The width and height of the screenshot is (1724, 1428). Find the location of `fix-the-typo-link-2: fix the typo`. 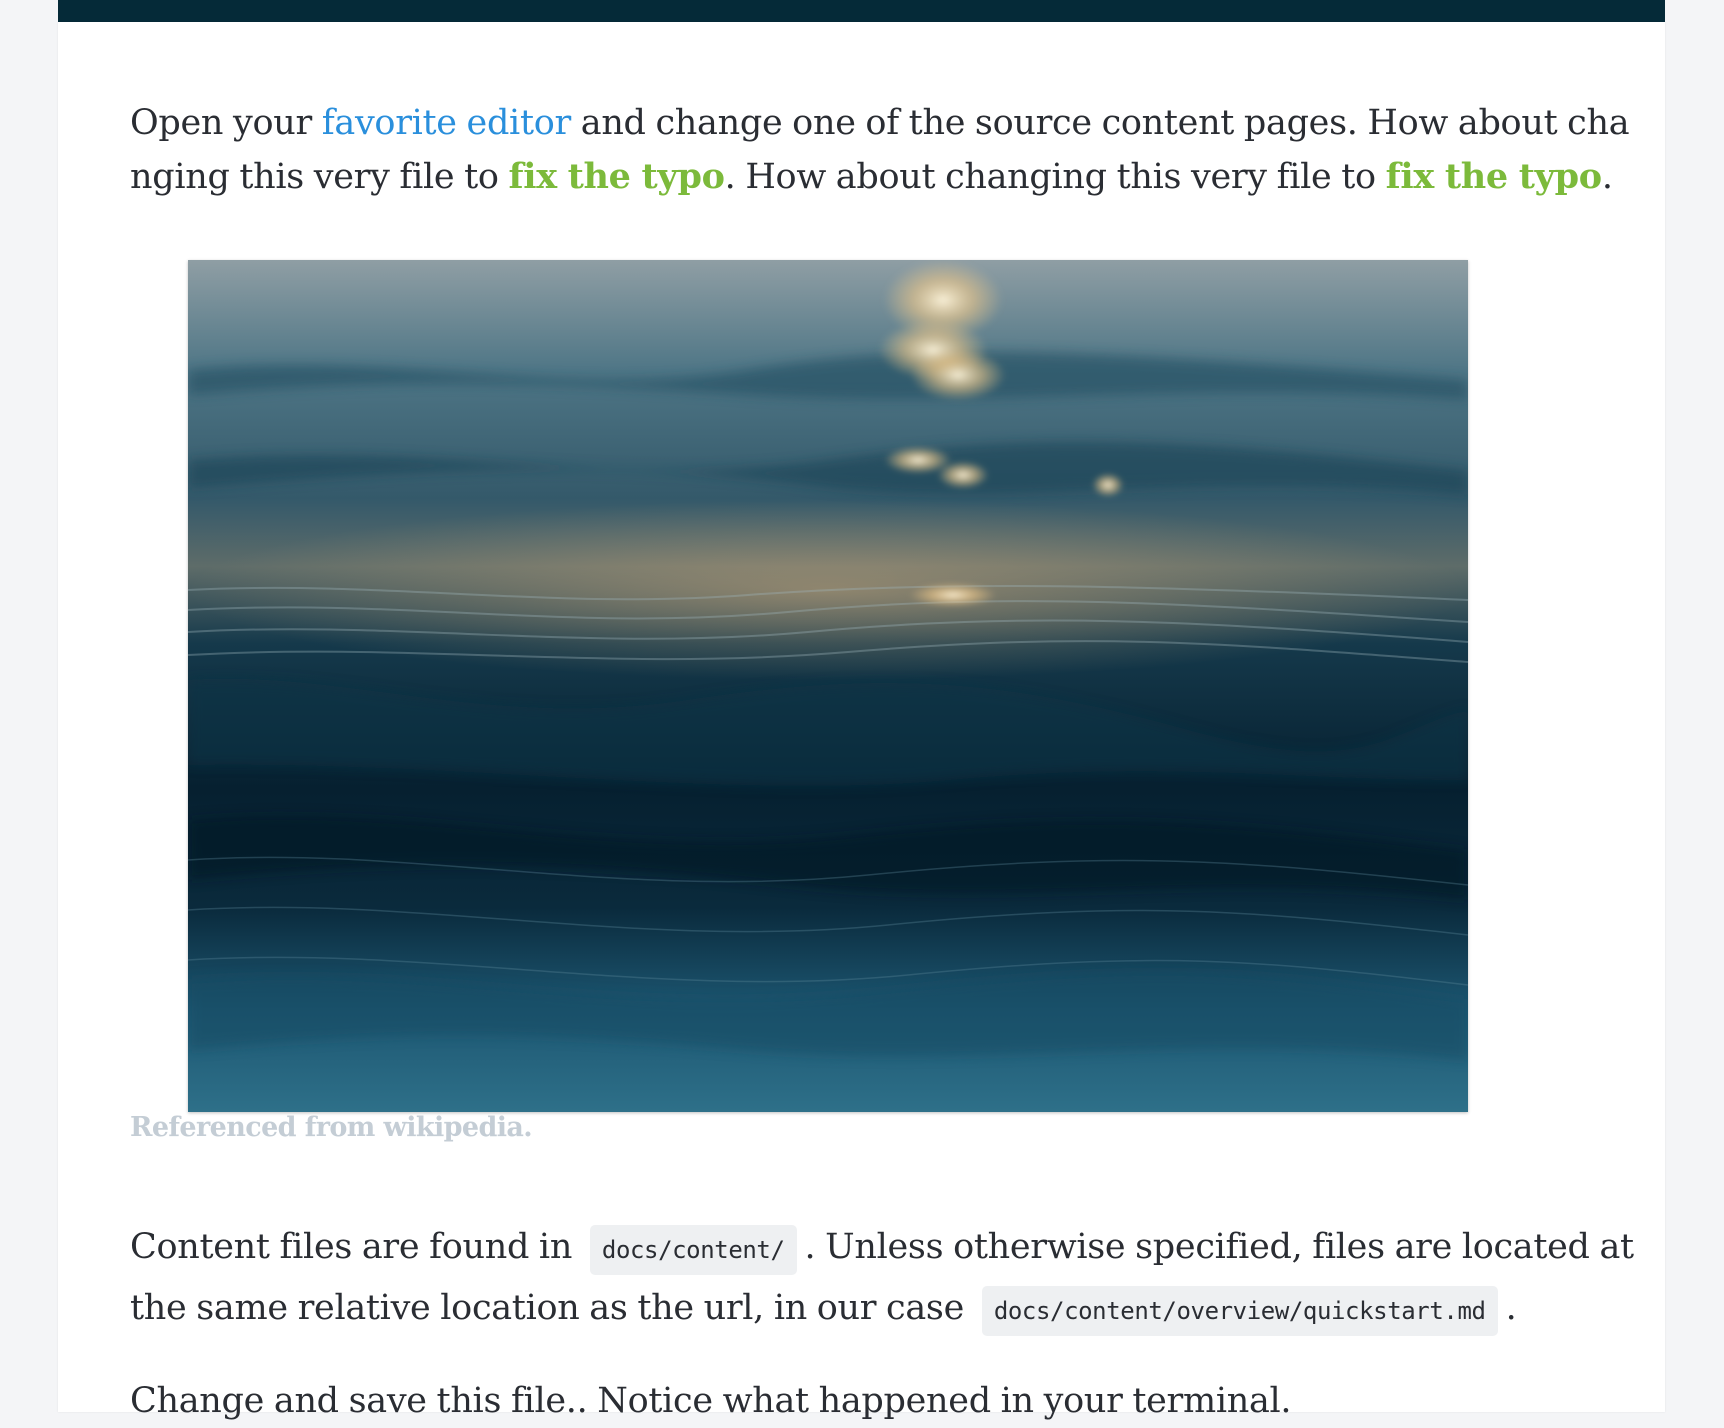

fix-the-typo-link-2: fix the typo is located at coordinates (1494, 176).